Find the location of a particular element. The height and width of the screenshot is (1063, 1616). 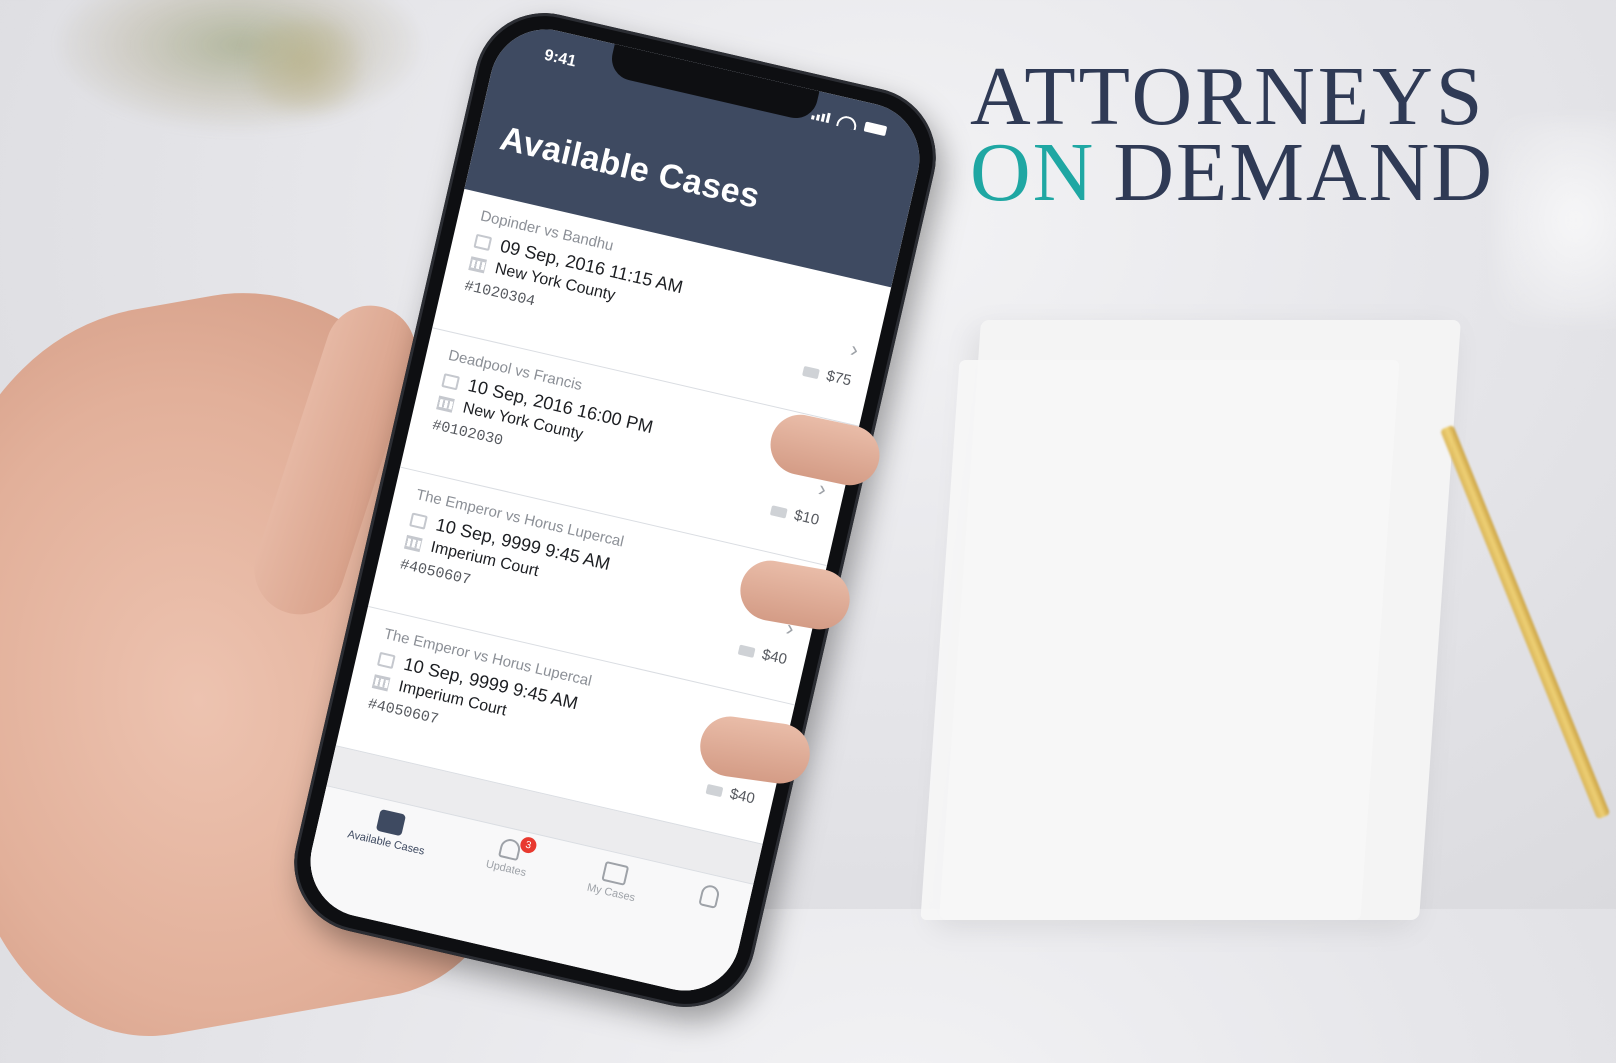

signal-icon is located at coordinates (820, 116).